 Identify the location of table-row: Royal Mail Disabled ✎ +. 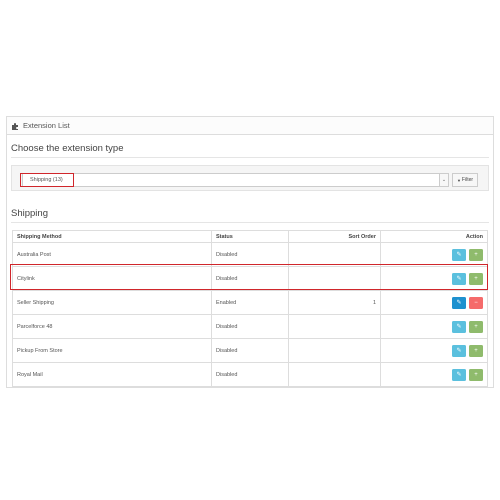
(250, 374).